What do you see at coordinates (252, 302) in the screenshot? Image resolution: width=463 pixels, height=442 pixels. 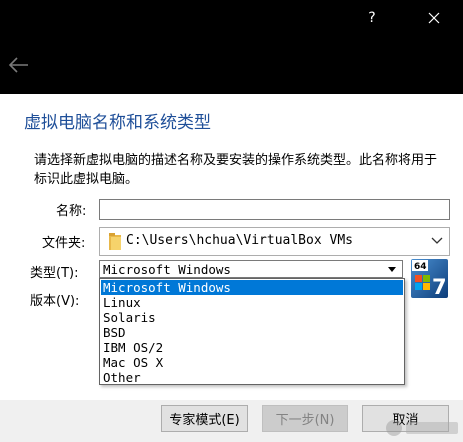 I see `type-option-linux: Linux` at bounding box center [252, 302].